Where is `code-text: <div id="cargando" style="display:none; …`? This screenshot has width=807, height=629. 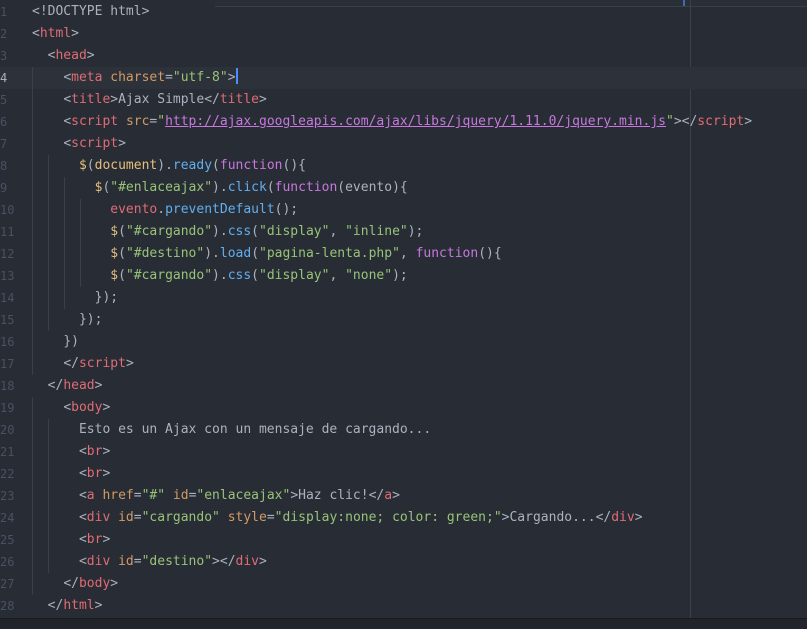
code-text: <div id="cargando" style="display:none; … is located at coordinates (337, 518).